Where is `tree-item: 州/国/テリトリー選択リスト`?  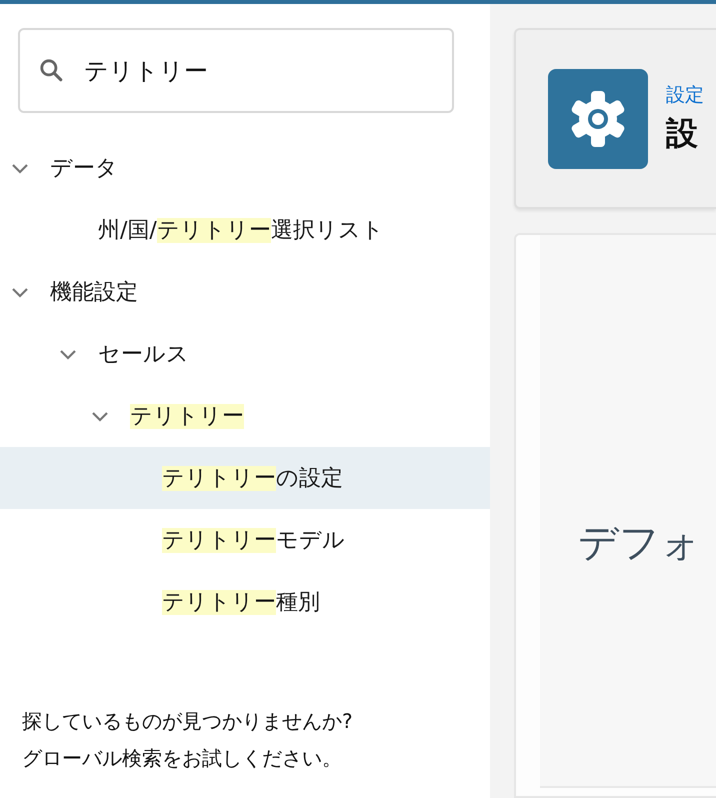 tree-item: 州/国/テリトリー選択リスト is located at coordinates (245, 230).